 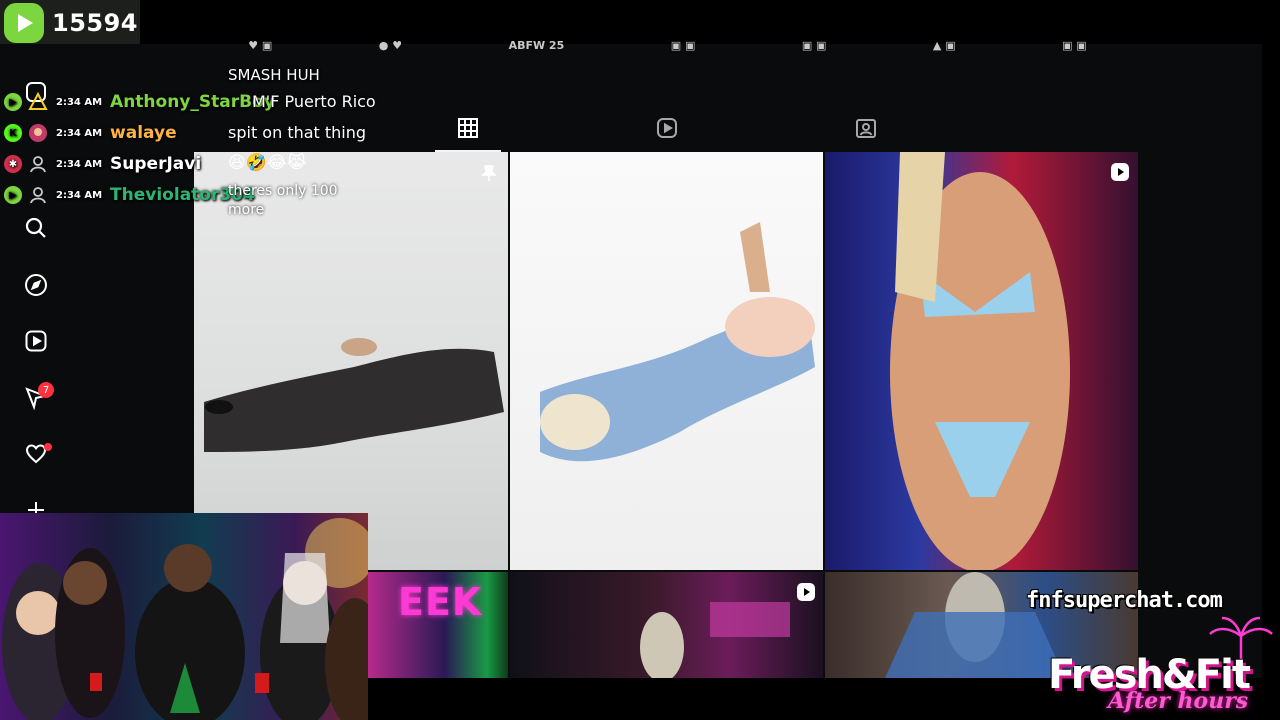 I want to click on chat-username: SuperJavi, so click(x=156, y=164).